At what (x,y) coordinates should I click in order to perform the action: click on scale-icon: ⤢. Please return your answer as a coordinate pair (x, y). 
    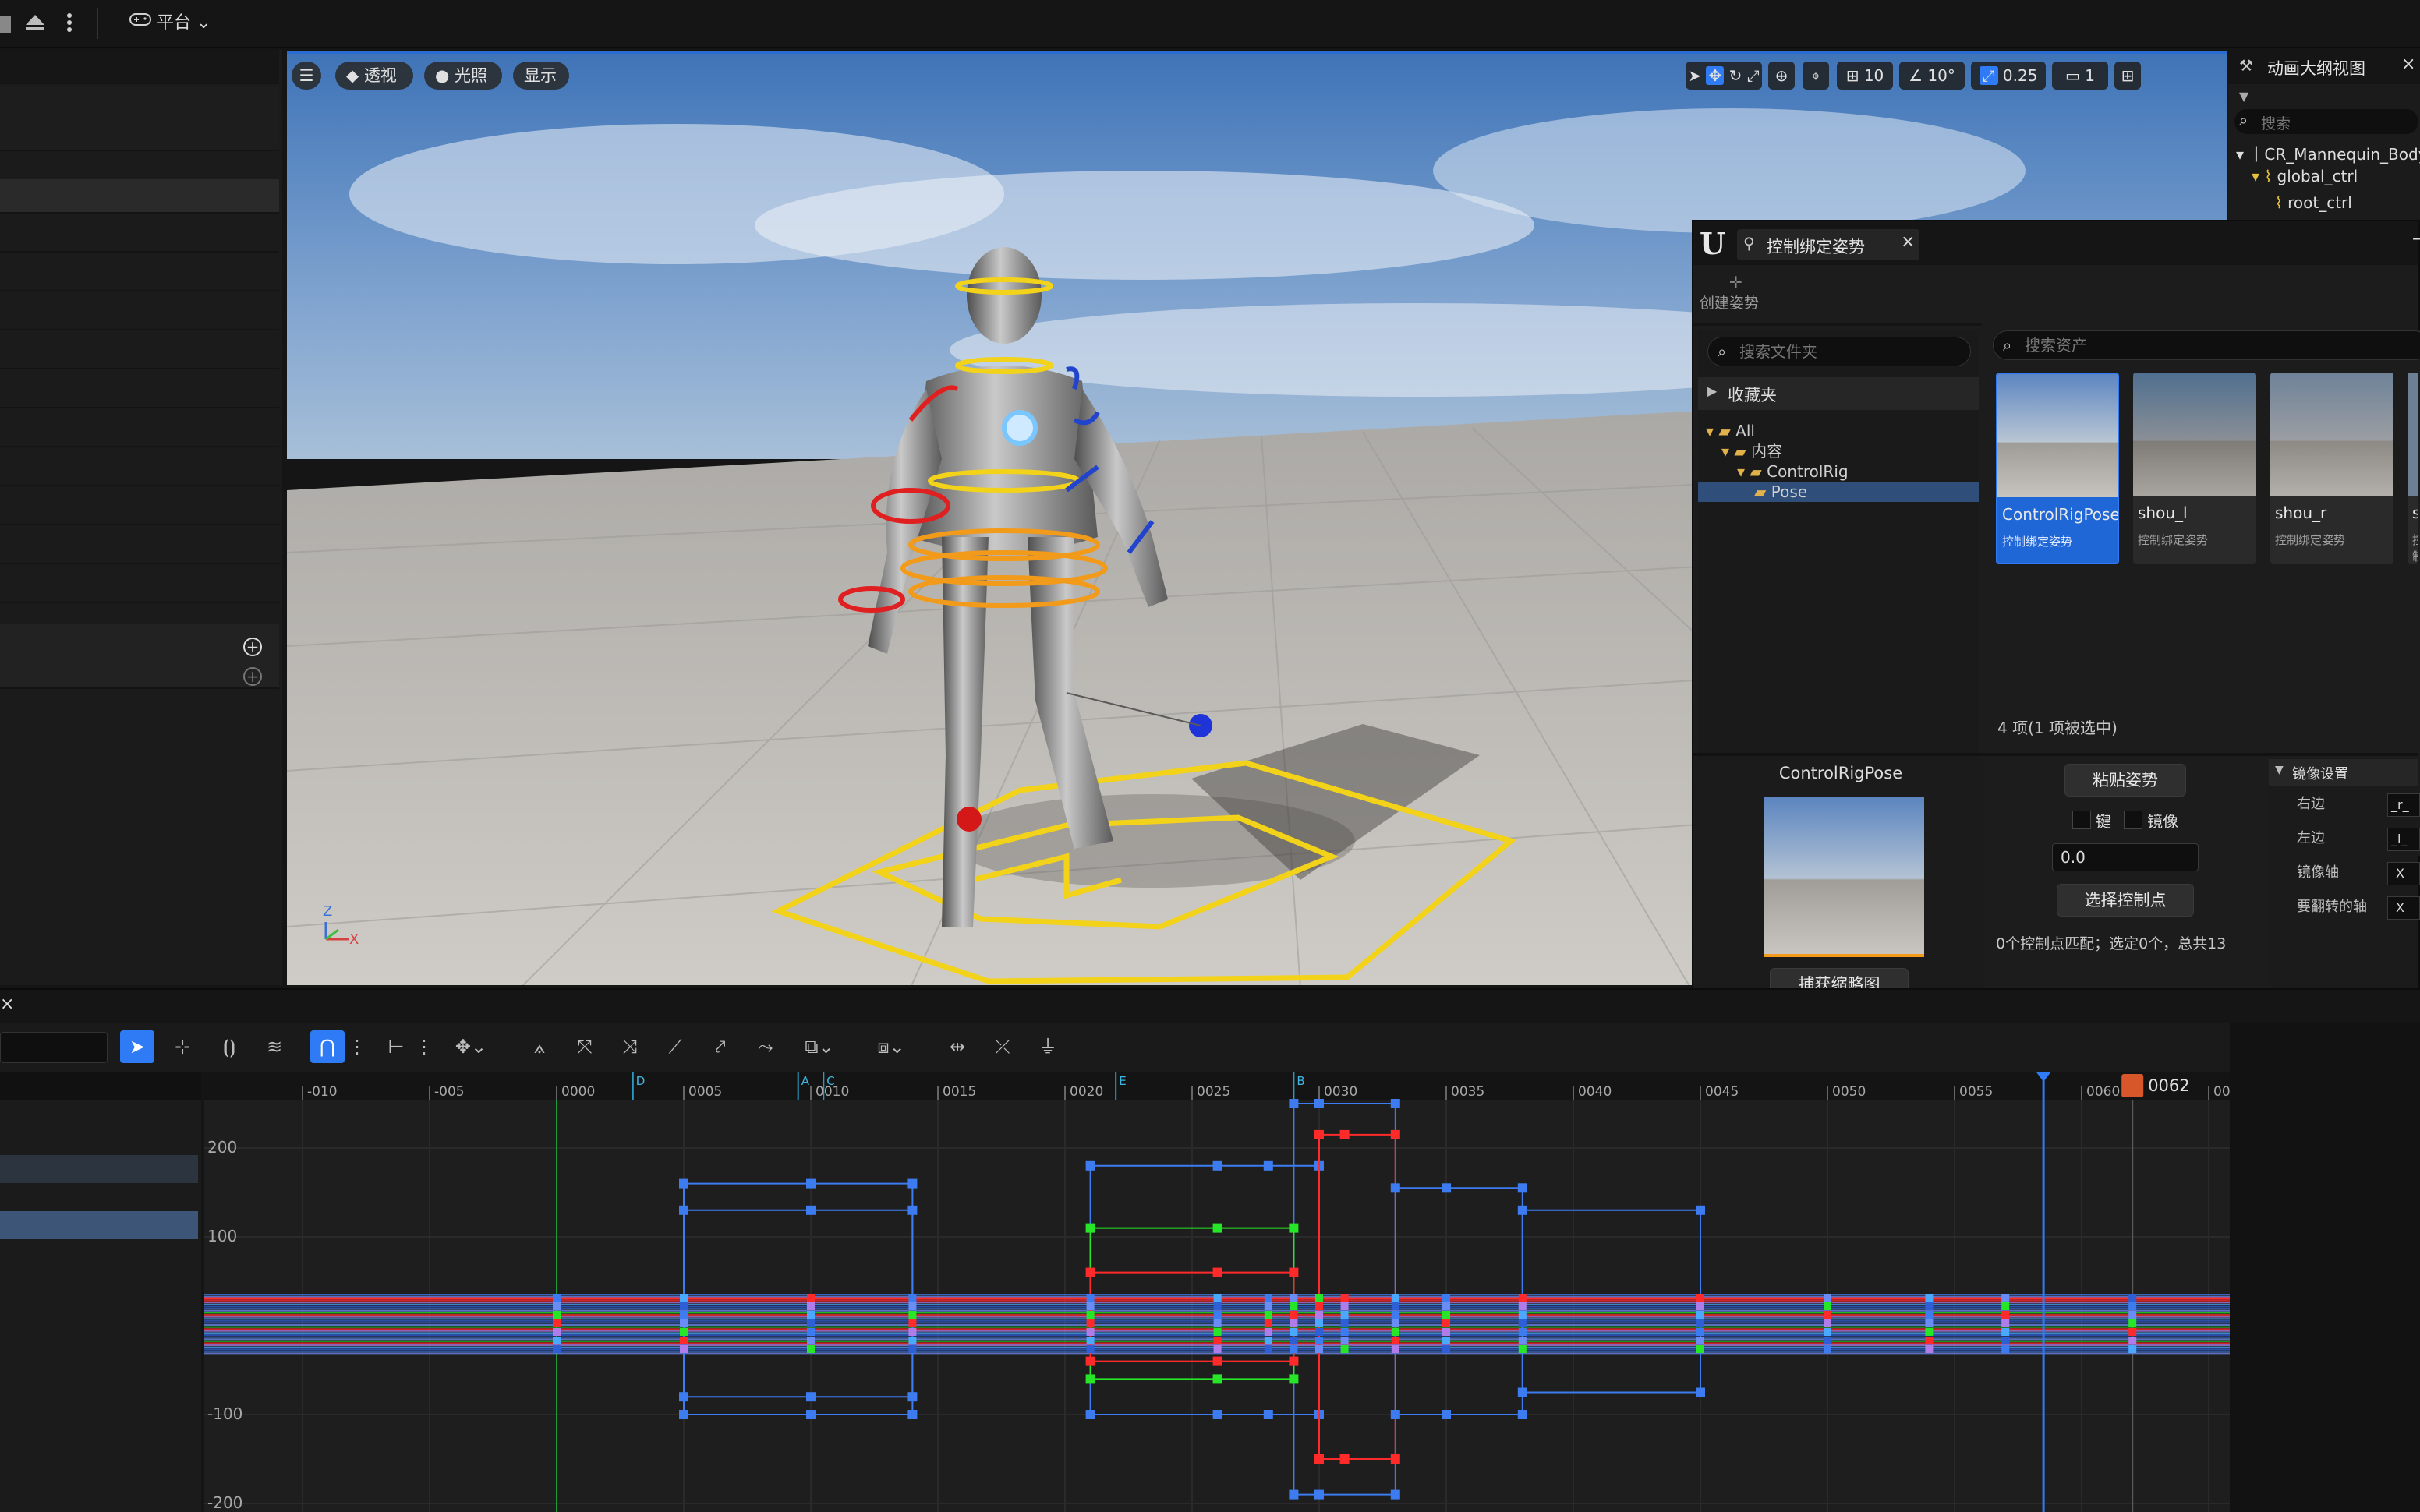
    Looking at the image, I should click on (1753, 75).